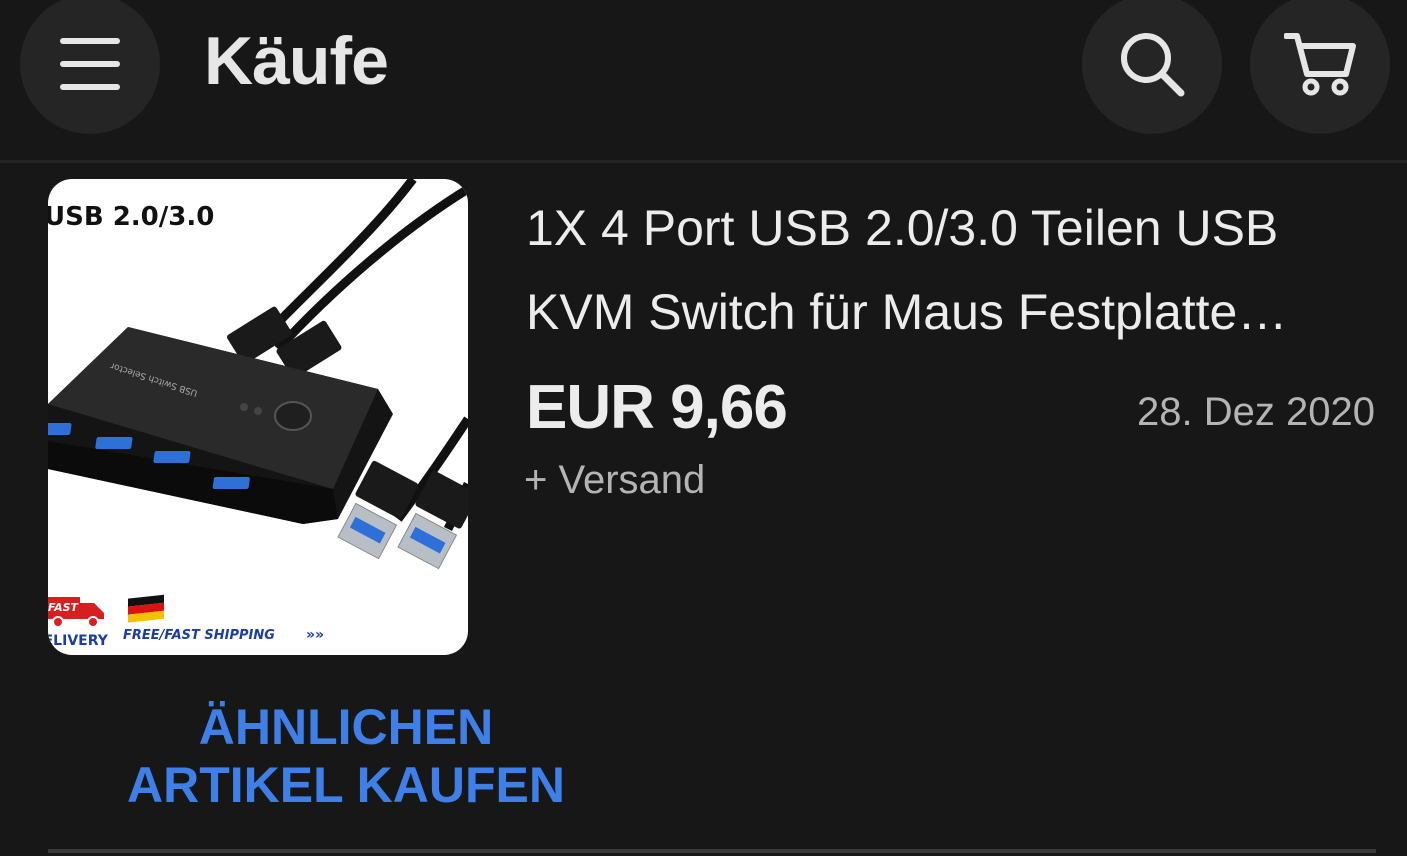 This screenshot has height=856, width=1407. What do you see at coordinates (199, 635) in the screenshot?
I see `svg-text: FREE/FAST SHIPPING` at bounding box center [199, 635].